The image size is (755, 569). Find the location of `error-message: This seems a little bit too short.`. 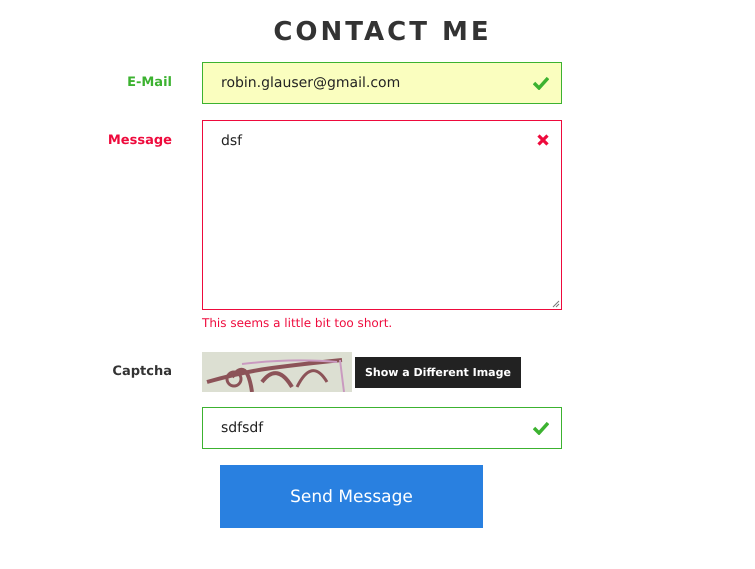

error-message: This seems a little bit too short. is located at coordinates (298, 323).